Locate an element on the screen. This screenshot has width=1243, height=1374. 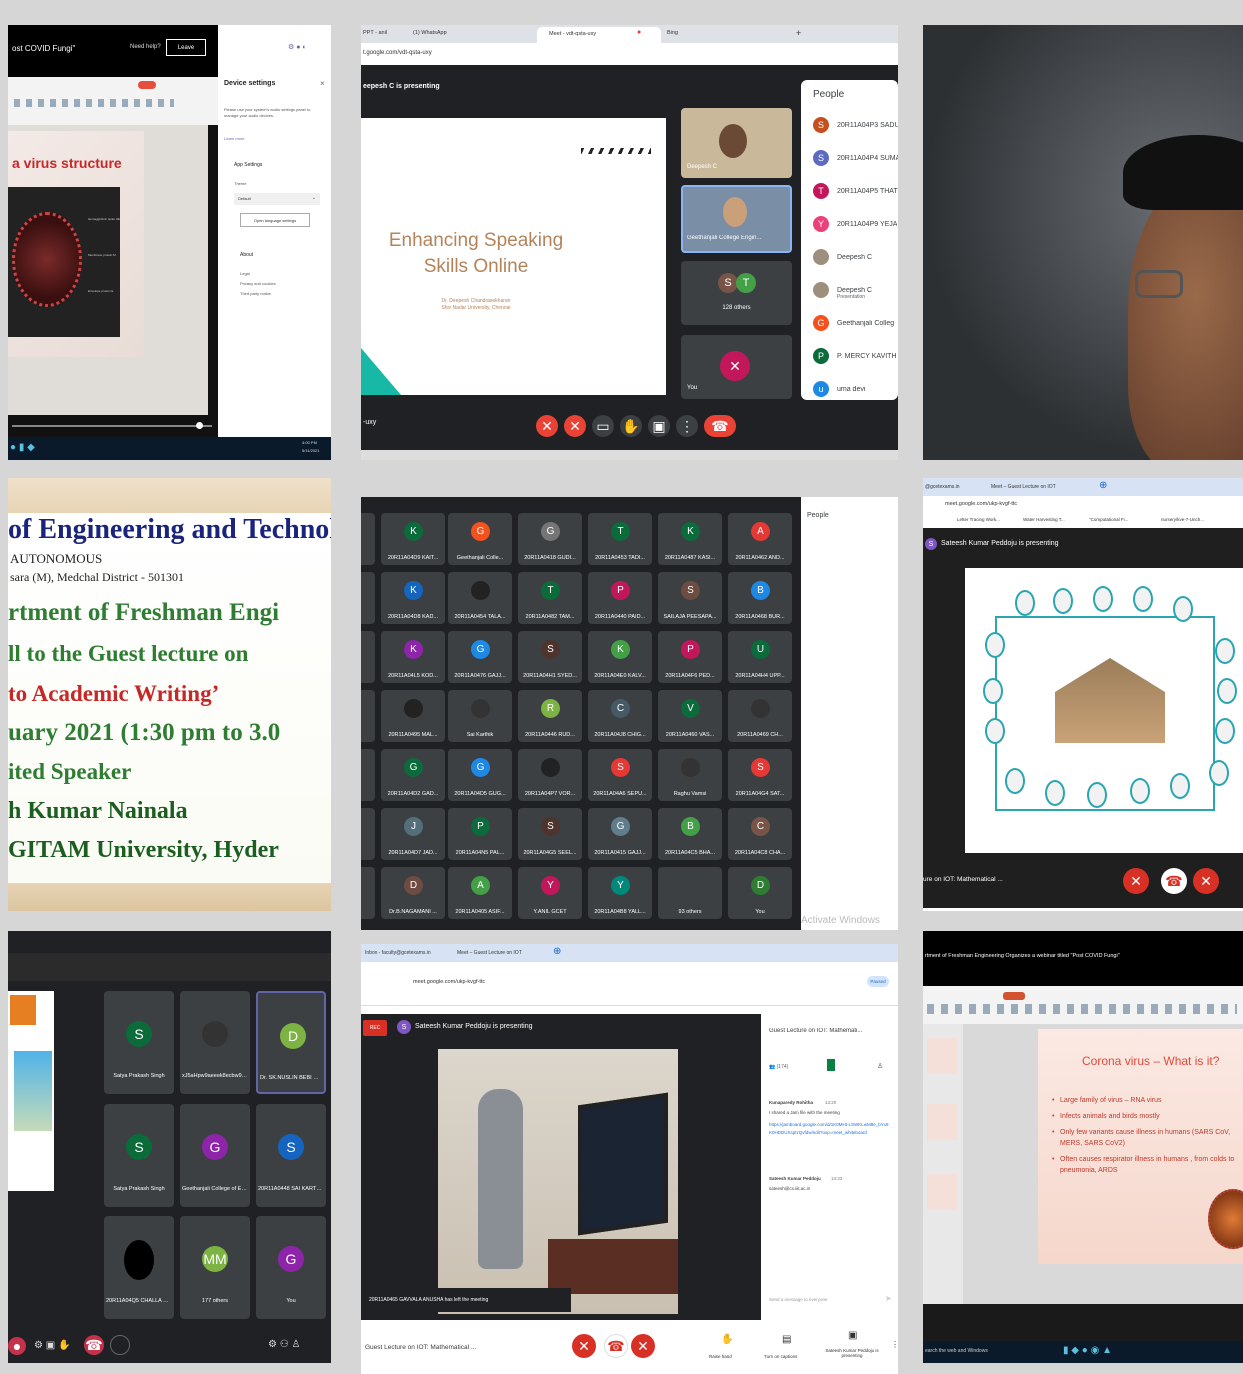
participant-tile: Y Y.ANIL GCET is located at coordinates (550, 893).